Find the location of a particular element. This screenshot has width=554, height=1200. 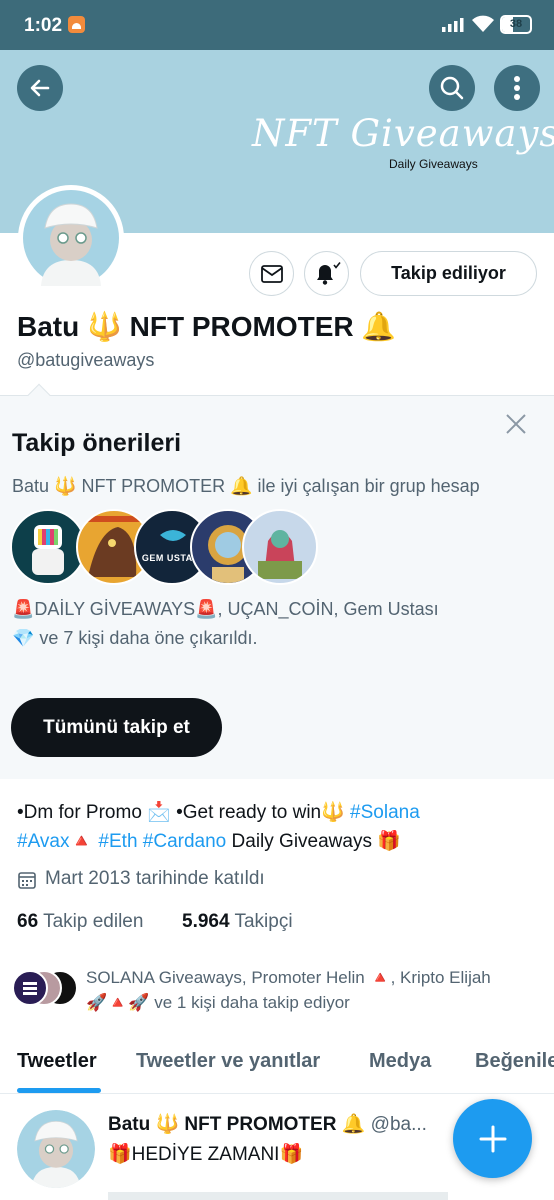

following-button-label: Takip ediliyor is located at coordinates (448, 273).